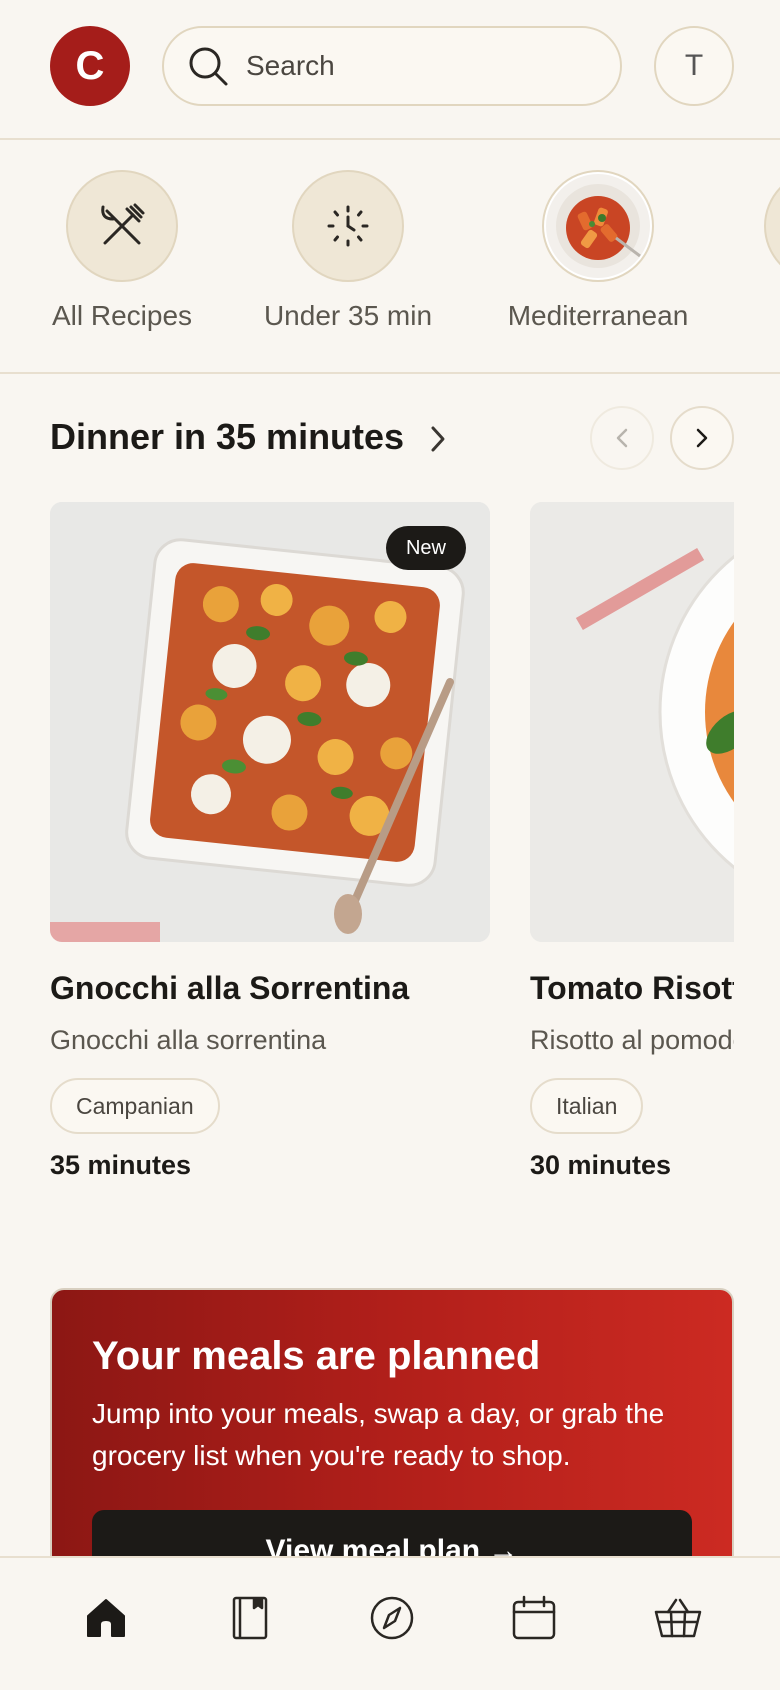 The image size is (780, 1690). I want to click on fork-knife-icon, so click(123, 224).